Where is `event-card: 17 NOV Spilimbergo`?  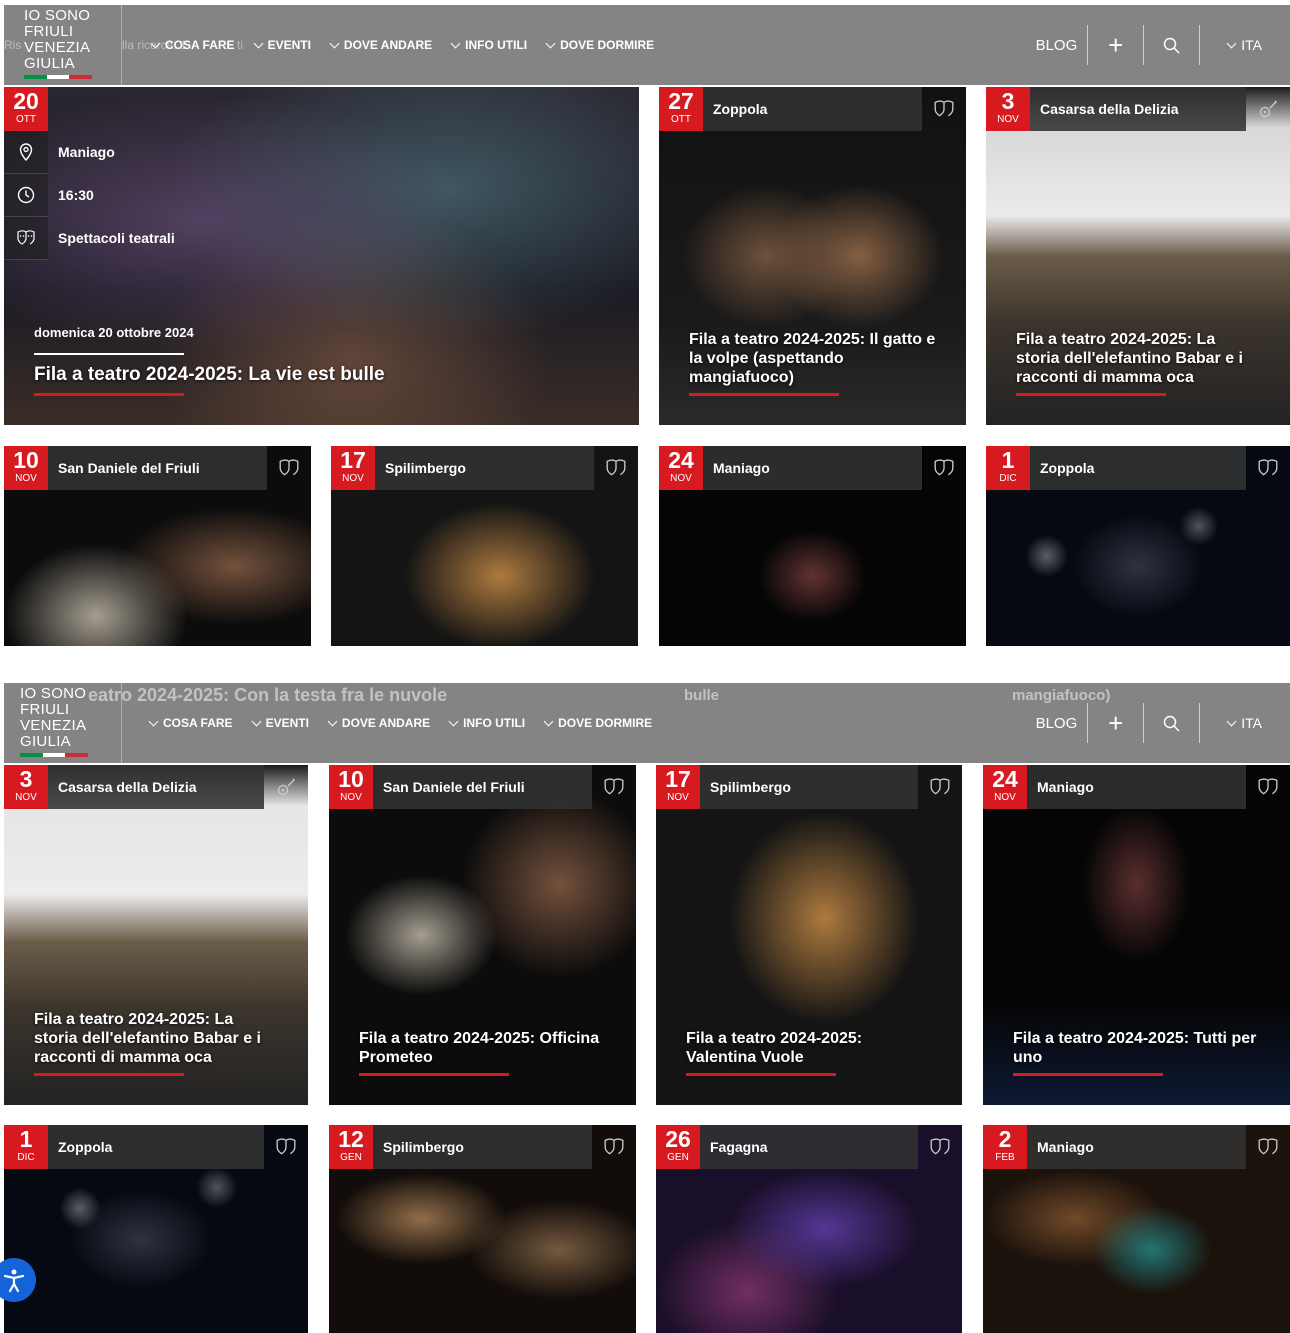 event-card: 17 NOV Spilimbergo is located at coordinates (484, 546).